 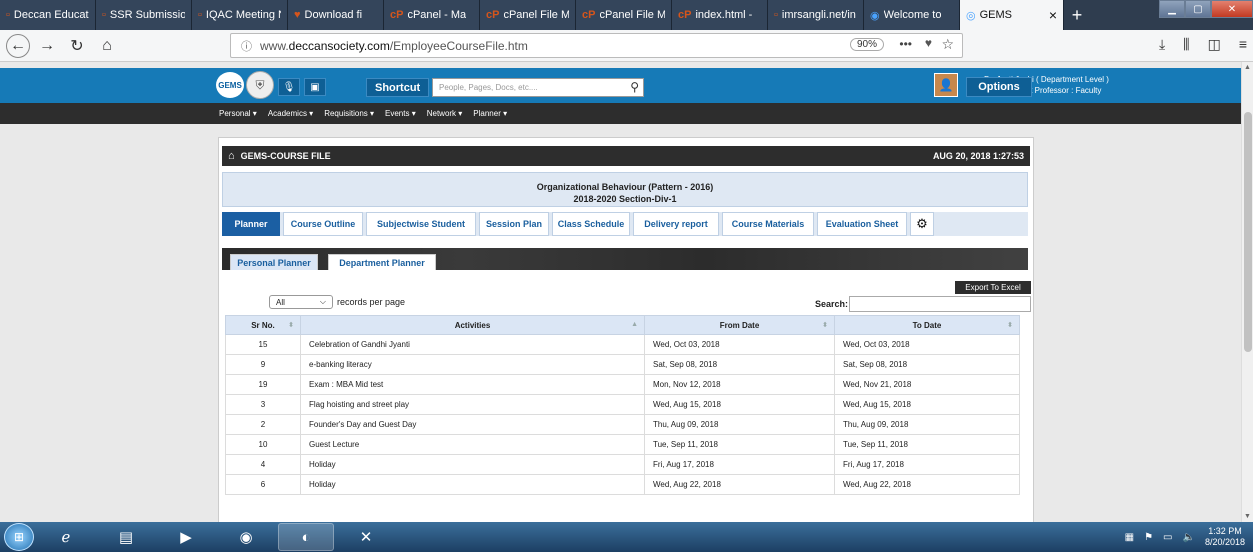 I want to click on library-icon: ⫼, so click(x=1186, y=44).